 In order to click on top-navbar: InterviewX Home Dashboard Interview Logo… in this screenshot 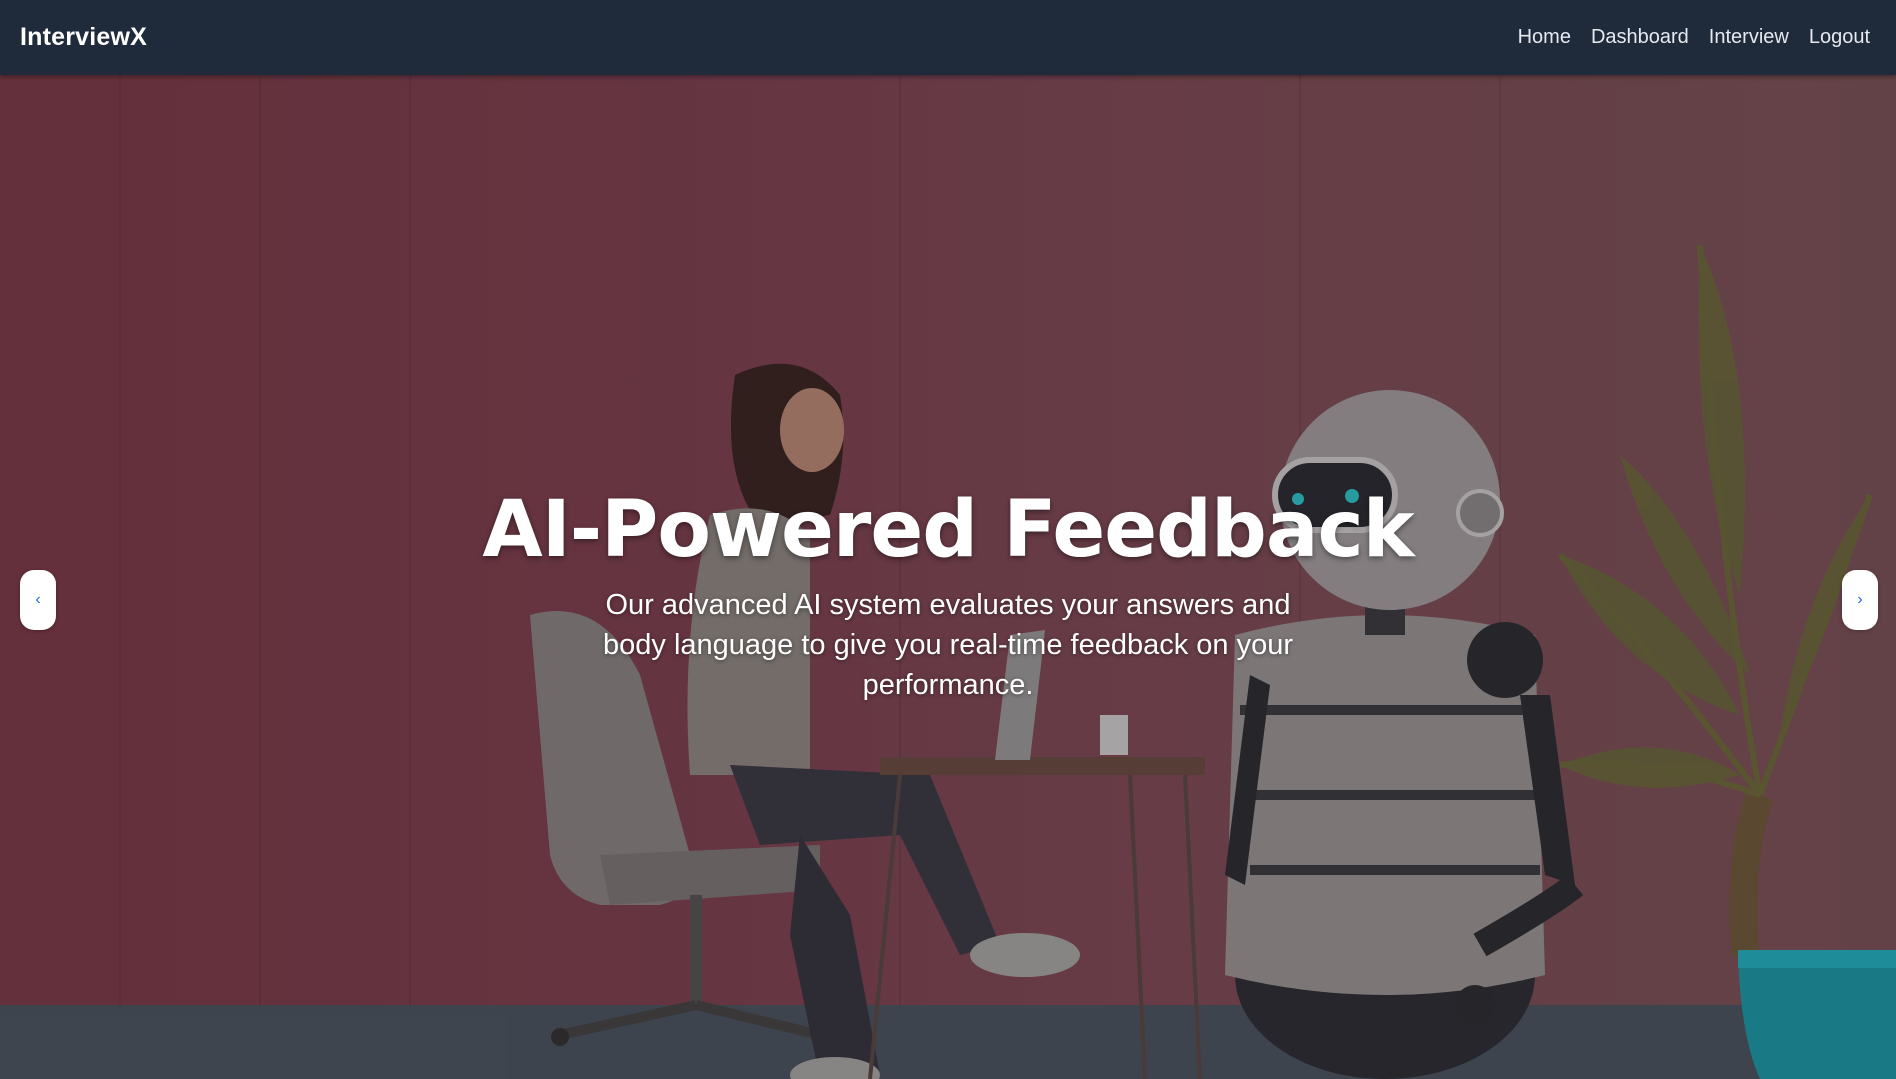, I will do `click(948, 37)`.